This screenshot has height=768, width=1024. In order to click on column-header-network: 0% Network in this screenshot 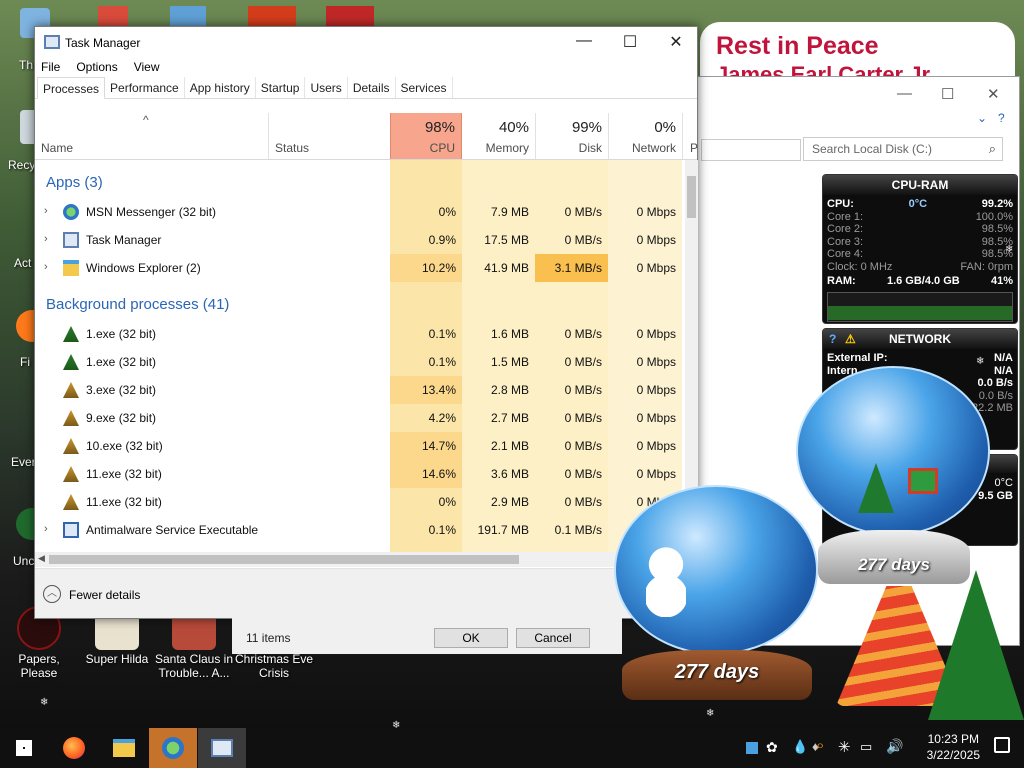, I will do `click(645, 136)`.